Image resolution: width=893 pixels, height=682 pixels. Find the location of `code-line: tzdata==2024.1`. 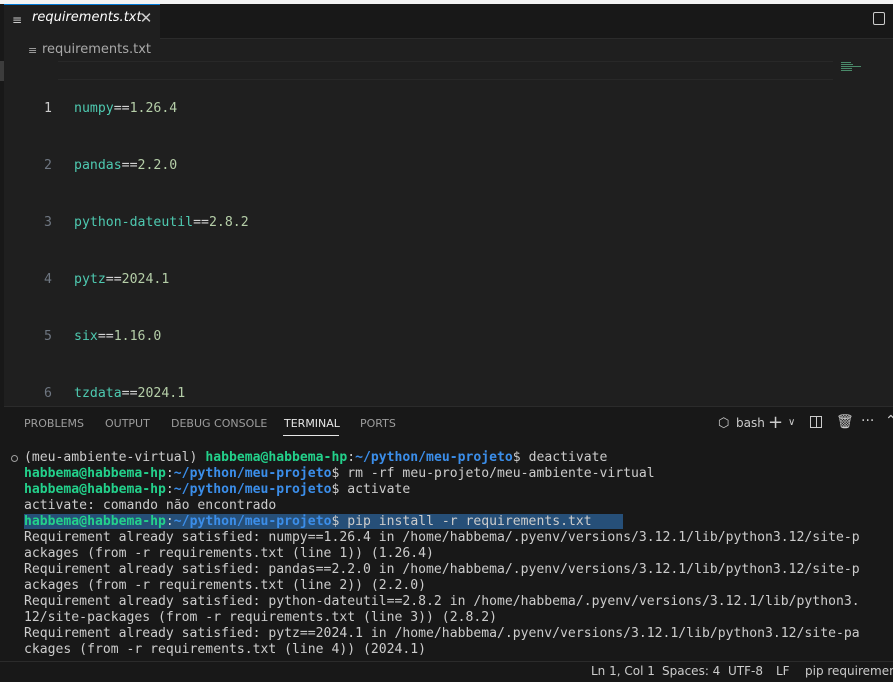

code-line: tzdata==2024.1 is located at coordinates (161, 393).